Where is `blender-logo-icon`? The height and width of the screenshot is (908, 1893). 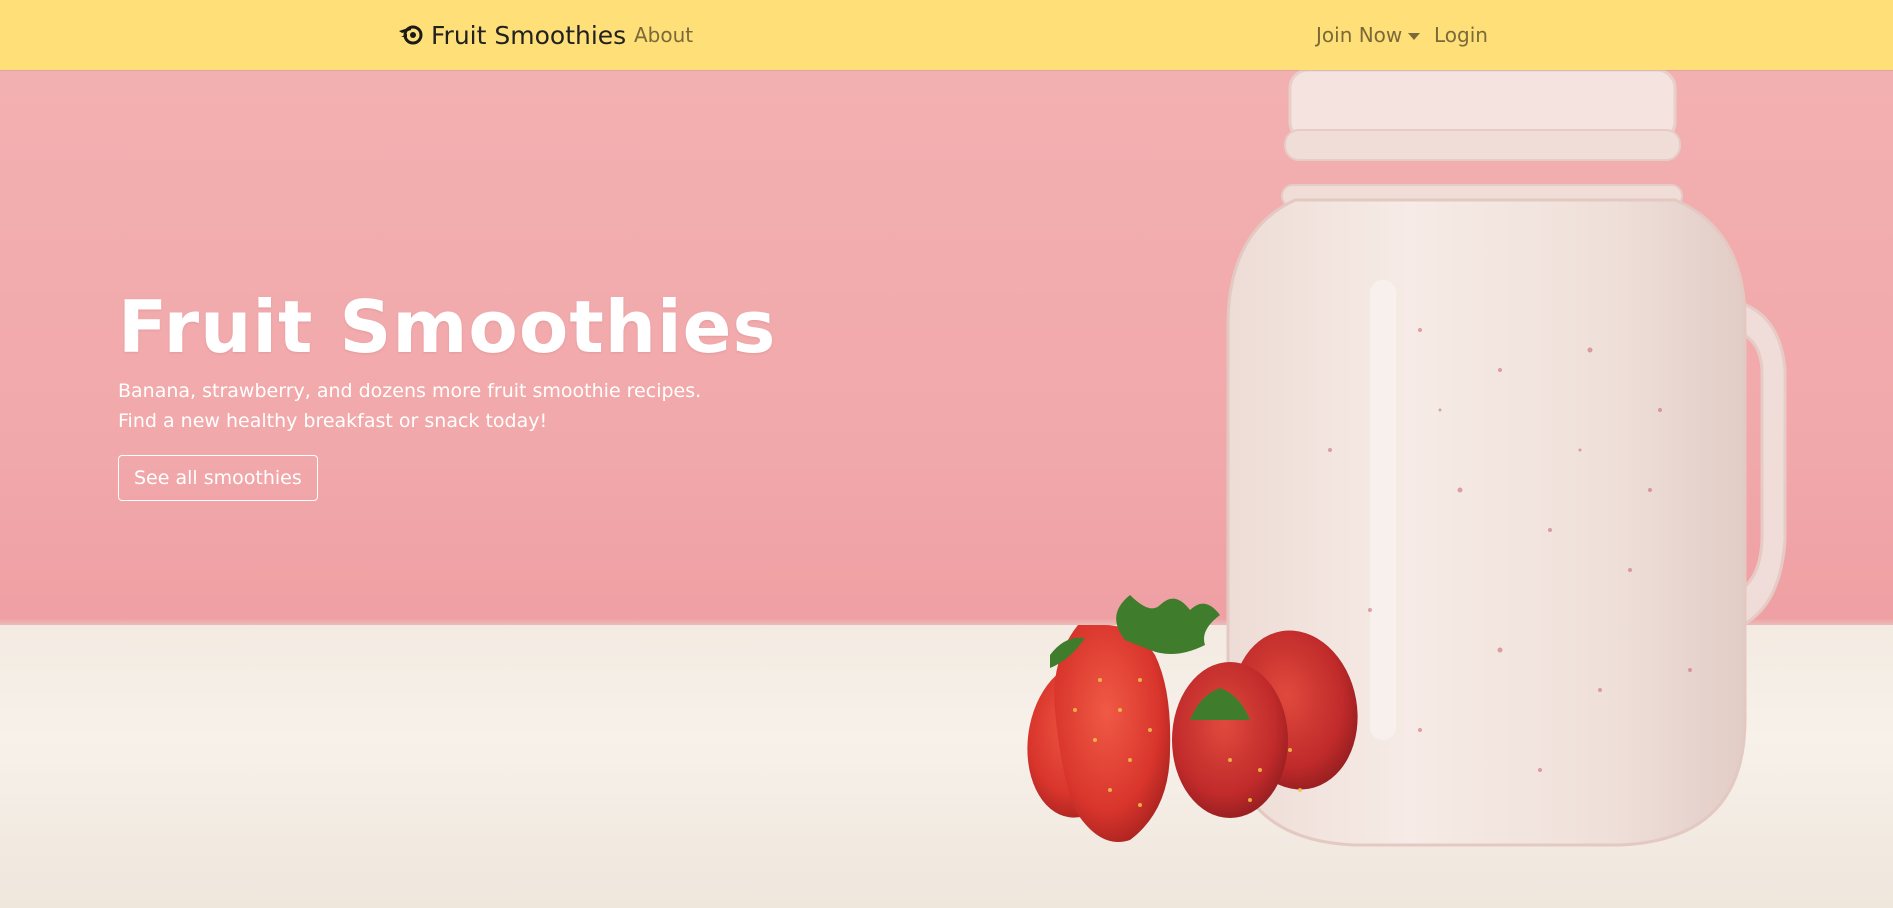 blender-logo-icon is located at coordinates (411, 35).